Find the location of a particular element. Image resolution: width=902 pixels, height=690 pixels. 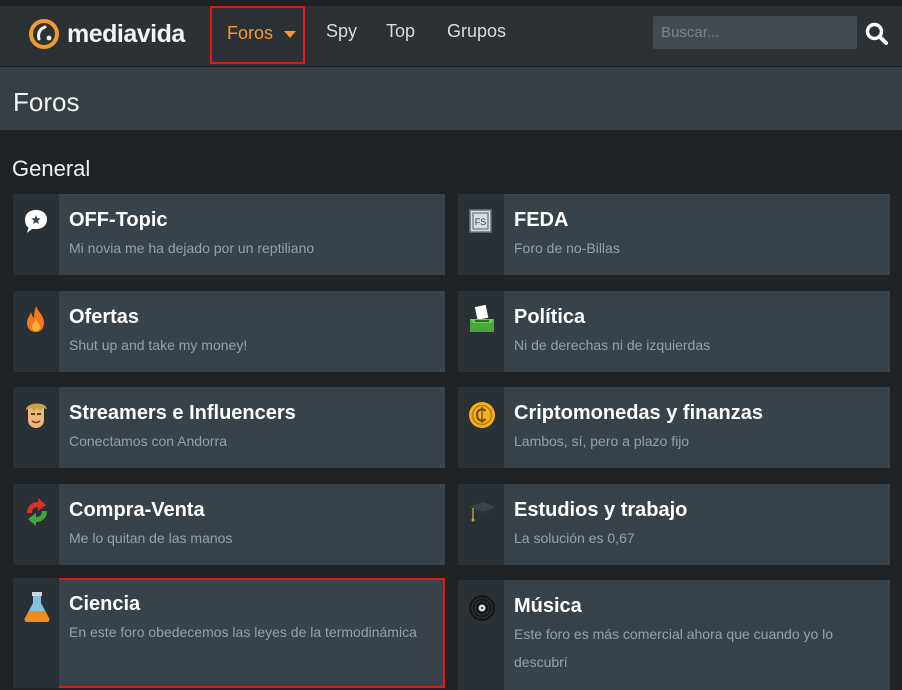

nav-item-grupos: Grupos is located at coordinates (476, 31).